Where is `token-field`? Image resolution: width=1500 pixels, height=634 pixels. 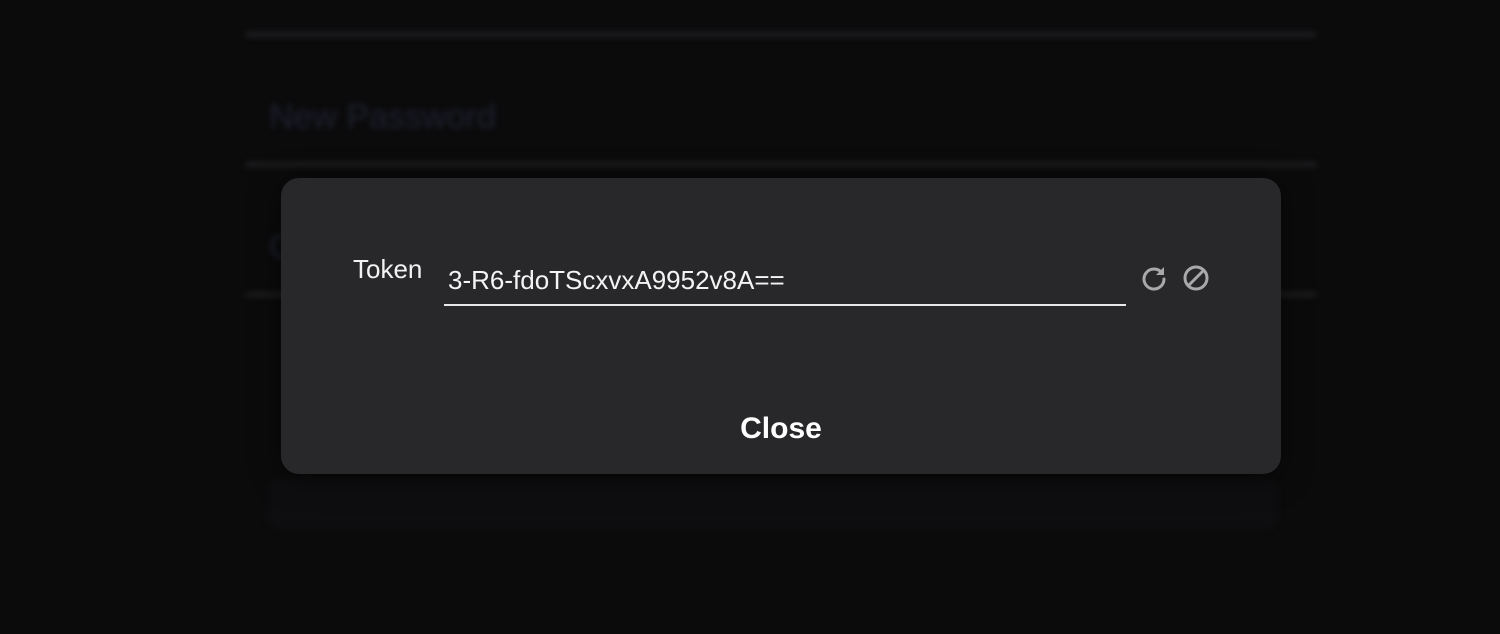 token-field is located at coordinates (787, 283).